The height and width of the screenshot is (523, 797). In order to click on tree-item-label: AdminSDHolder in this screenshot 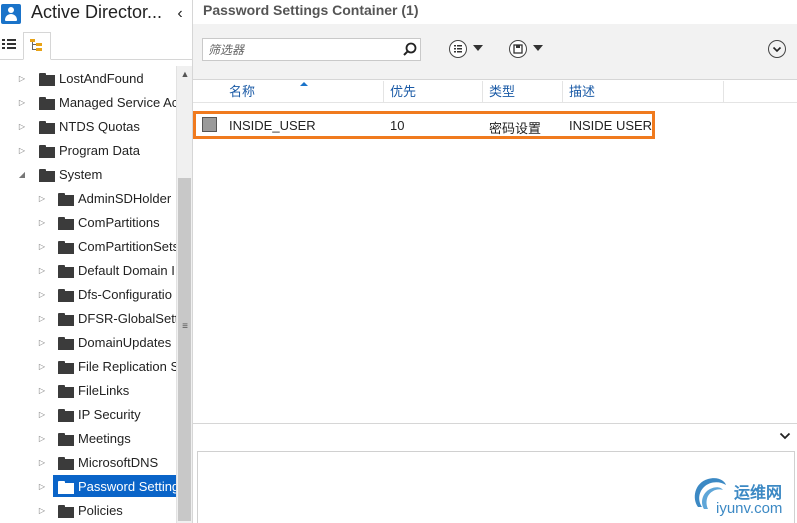, I will do `click(125, 198)`.